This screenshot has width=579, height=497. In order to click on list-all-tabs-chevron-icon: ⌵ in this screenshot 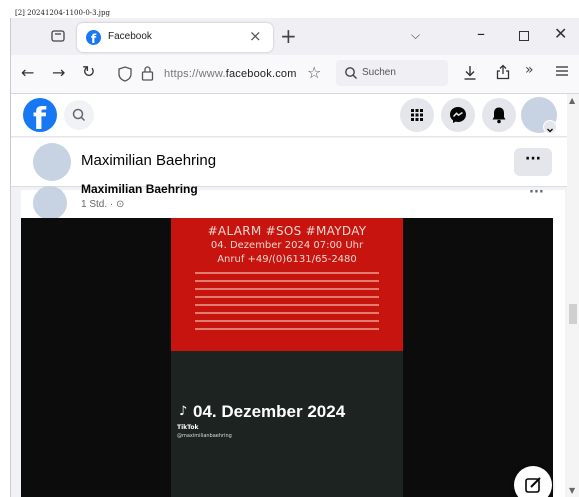, I will do `click(415, 35)`.